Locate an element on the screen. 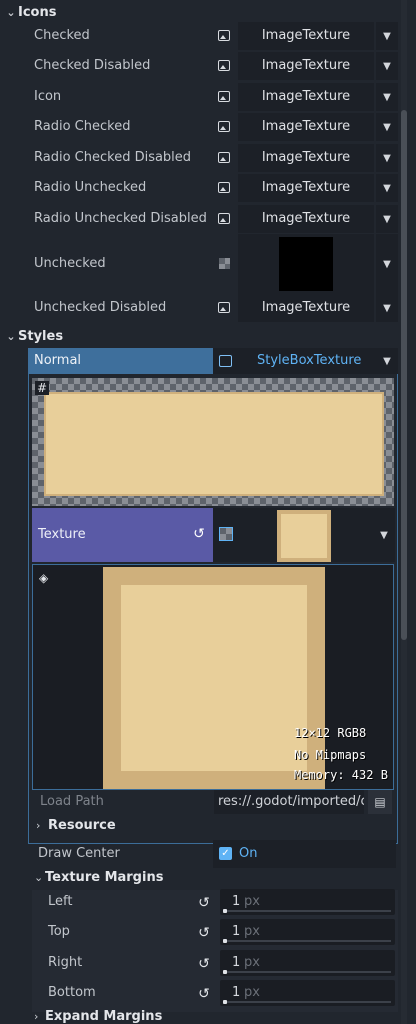 The width and height of the screenshot is (416, 1024). margin-top-label: Top is located at coordinates (59, 931).